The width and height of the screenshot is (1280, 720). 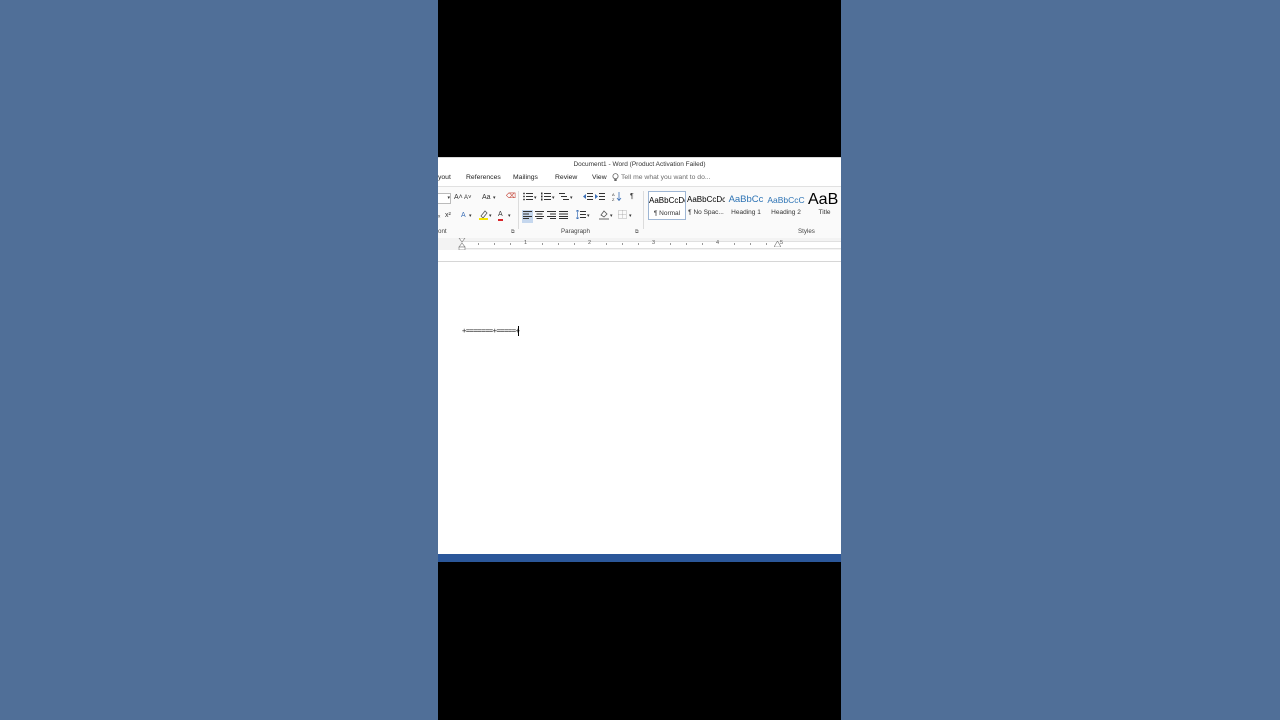 I want to click on superscript-button: x², so click(x=448, y=216).